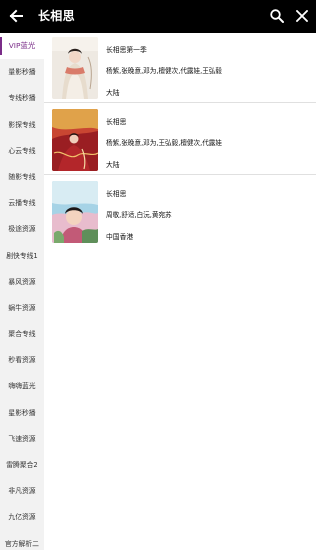 This screenshot has width=320, height=550. I want to click on sidebar-item: 量影秒播, so click(22, 72).